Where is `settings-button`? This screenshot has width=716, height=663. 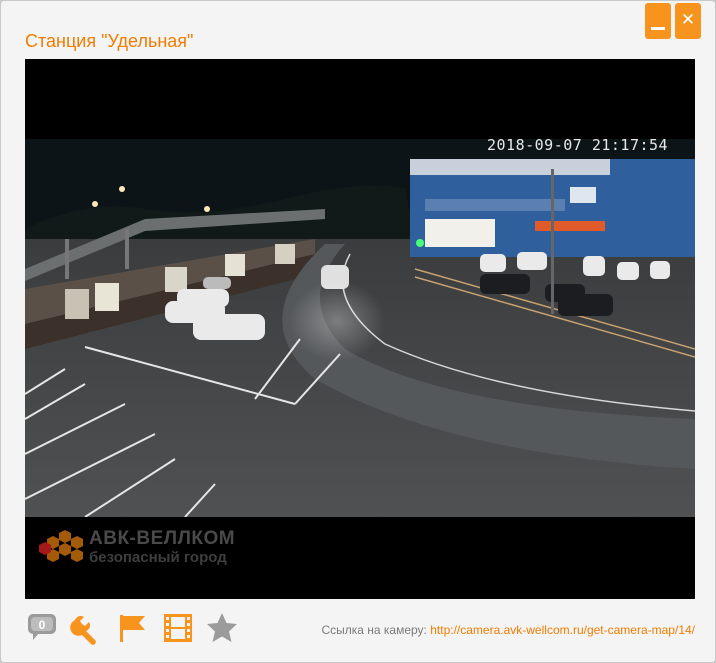
settings-button is located at coordinates (86, 628).